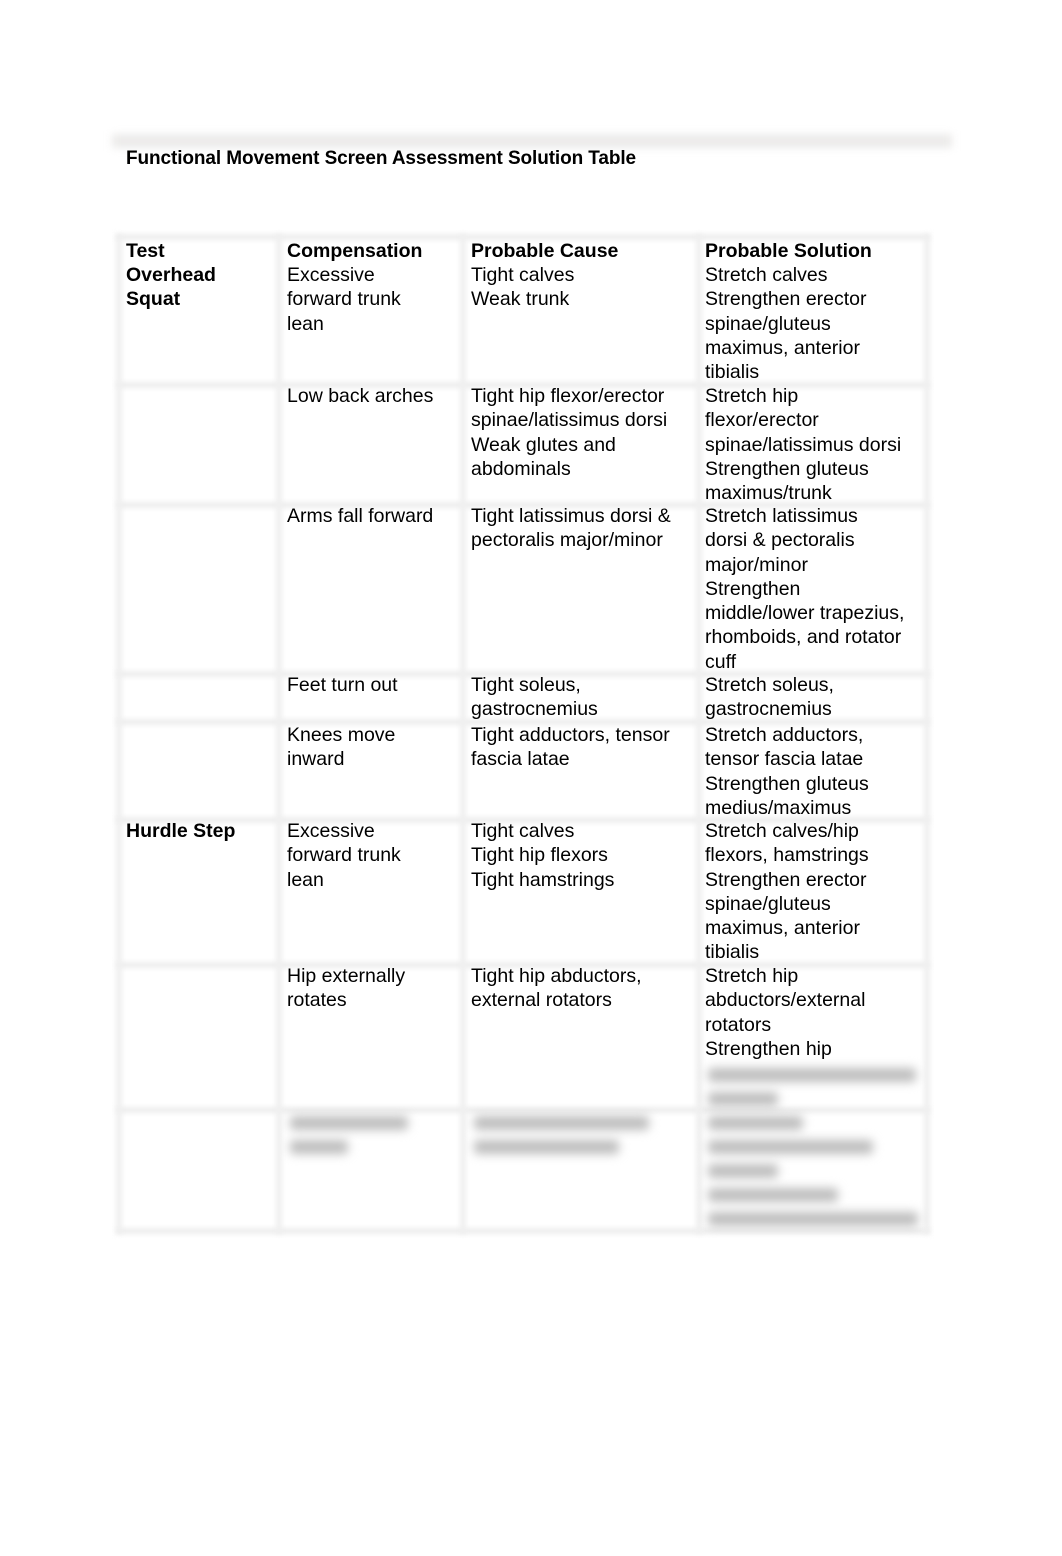 The width and height of the screenshot is (1062, 1556). I want to click on column-header-compensation: Compensation, so click(355, 251).